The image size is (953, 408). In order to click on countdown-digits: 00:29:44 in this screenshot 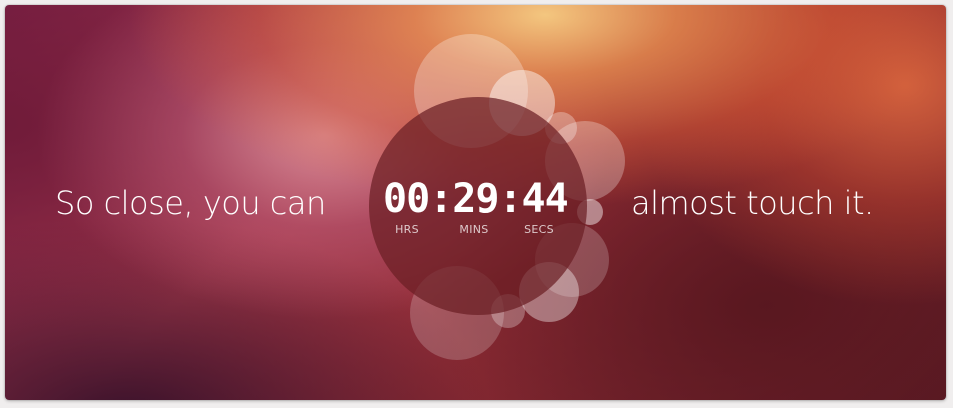, I will do `click(476, 199)`.